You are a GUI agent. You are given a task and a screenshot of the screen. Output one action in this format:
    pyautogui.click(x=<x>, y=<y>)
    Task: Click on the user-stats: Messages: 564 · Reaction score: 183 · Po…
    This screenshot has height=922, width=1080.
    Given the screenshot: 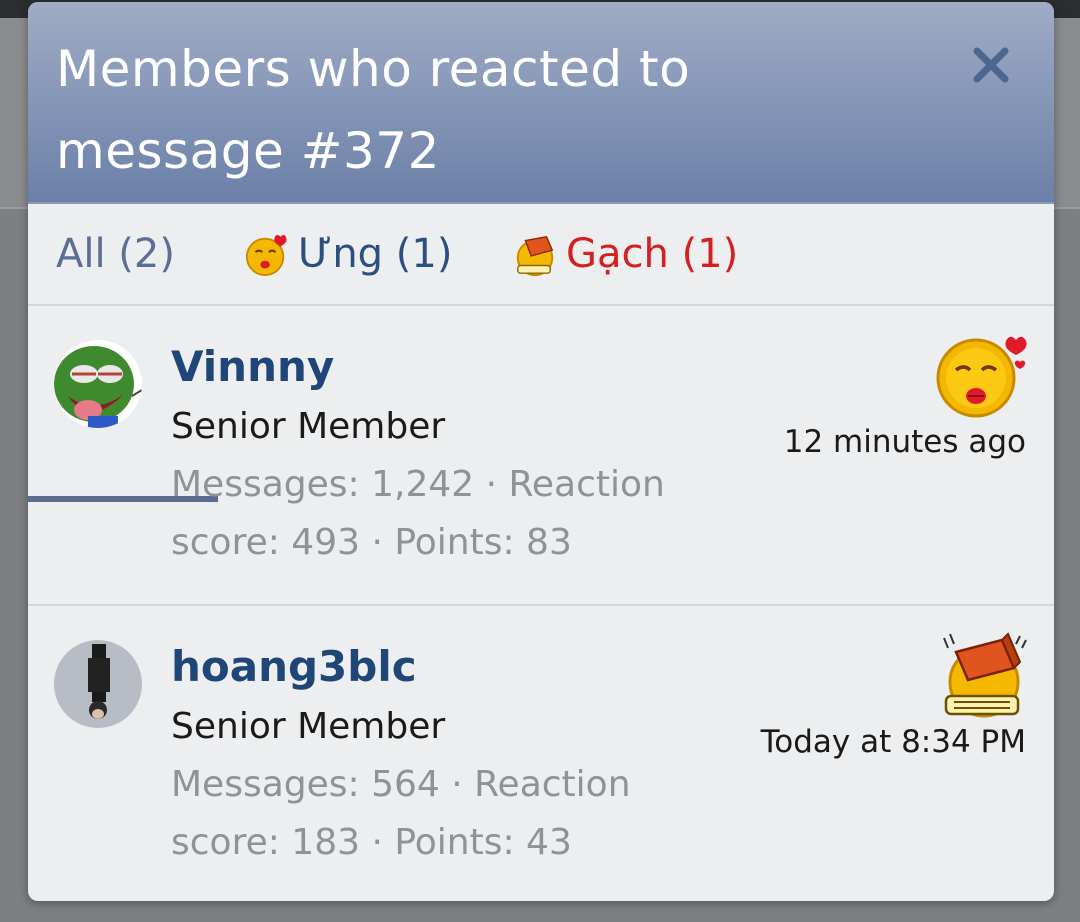 What is the action you would take?
    pyautogui.click(x=401, y=813)
    